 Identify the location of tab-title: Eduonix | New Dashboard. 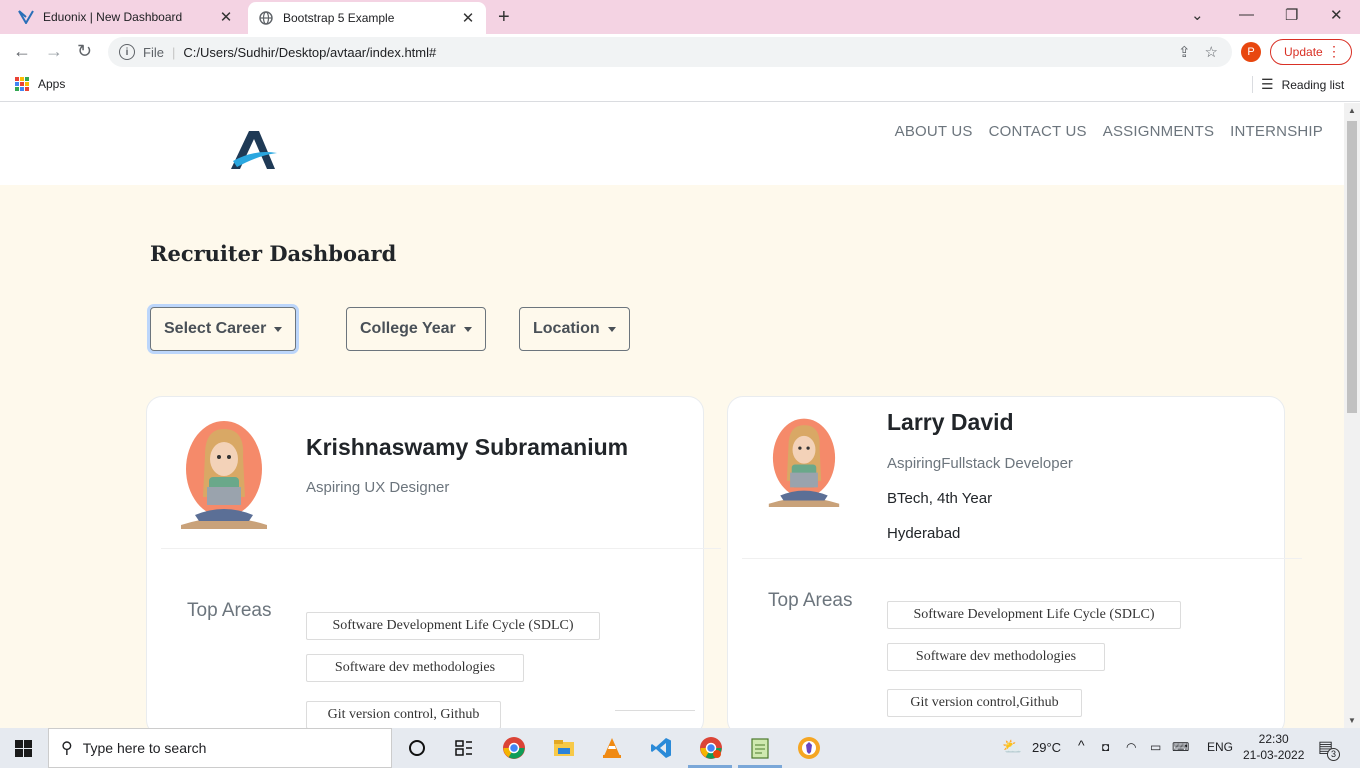
(113, 17).